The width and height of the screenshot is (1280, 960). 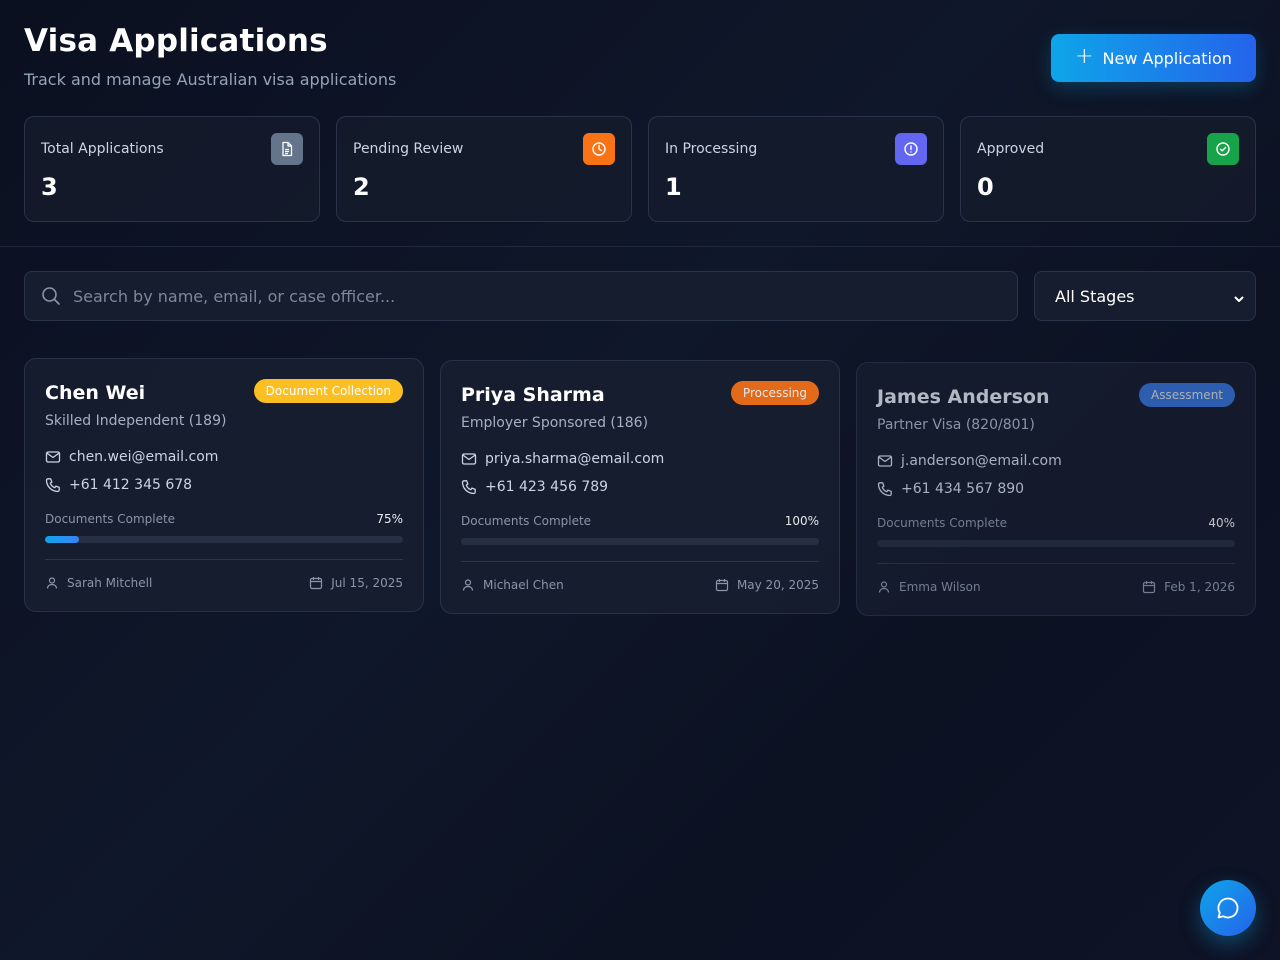 I want to click on chat-button, so click(x=1228, y=908).